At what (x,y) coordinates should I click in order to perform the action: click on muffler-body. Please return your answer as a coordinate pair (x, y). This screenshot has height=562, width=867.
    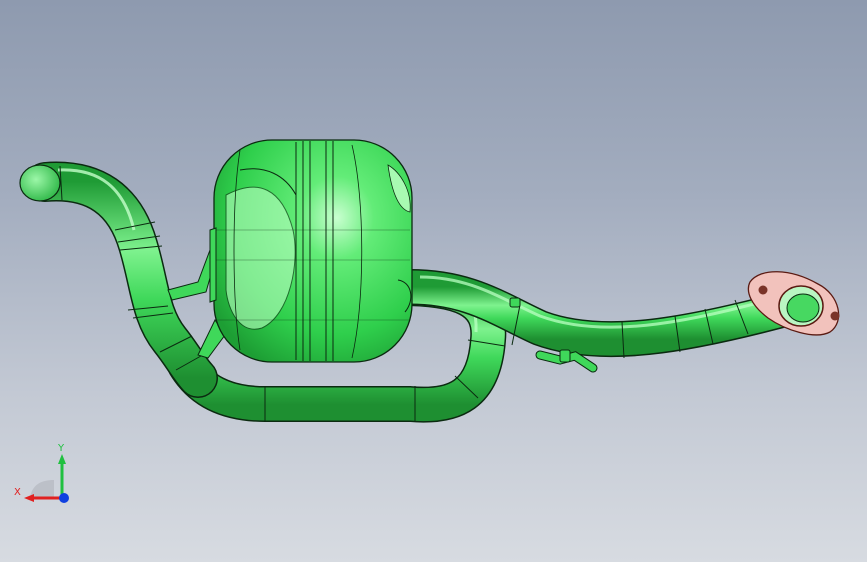
    Looking at the image, I should click on (311, 251).